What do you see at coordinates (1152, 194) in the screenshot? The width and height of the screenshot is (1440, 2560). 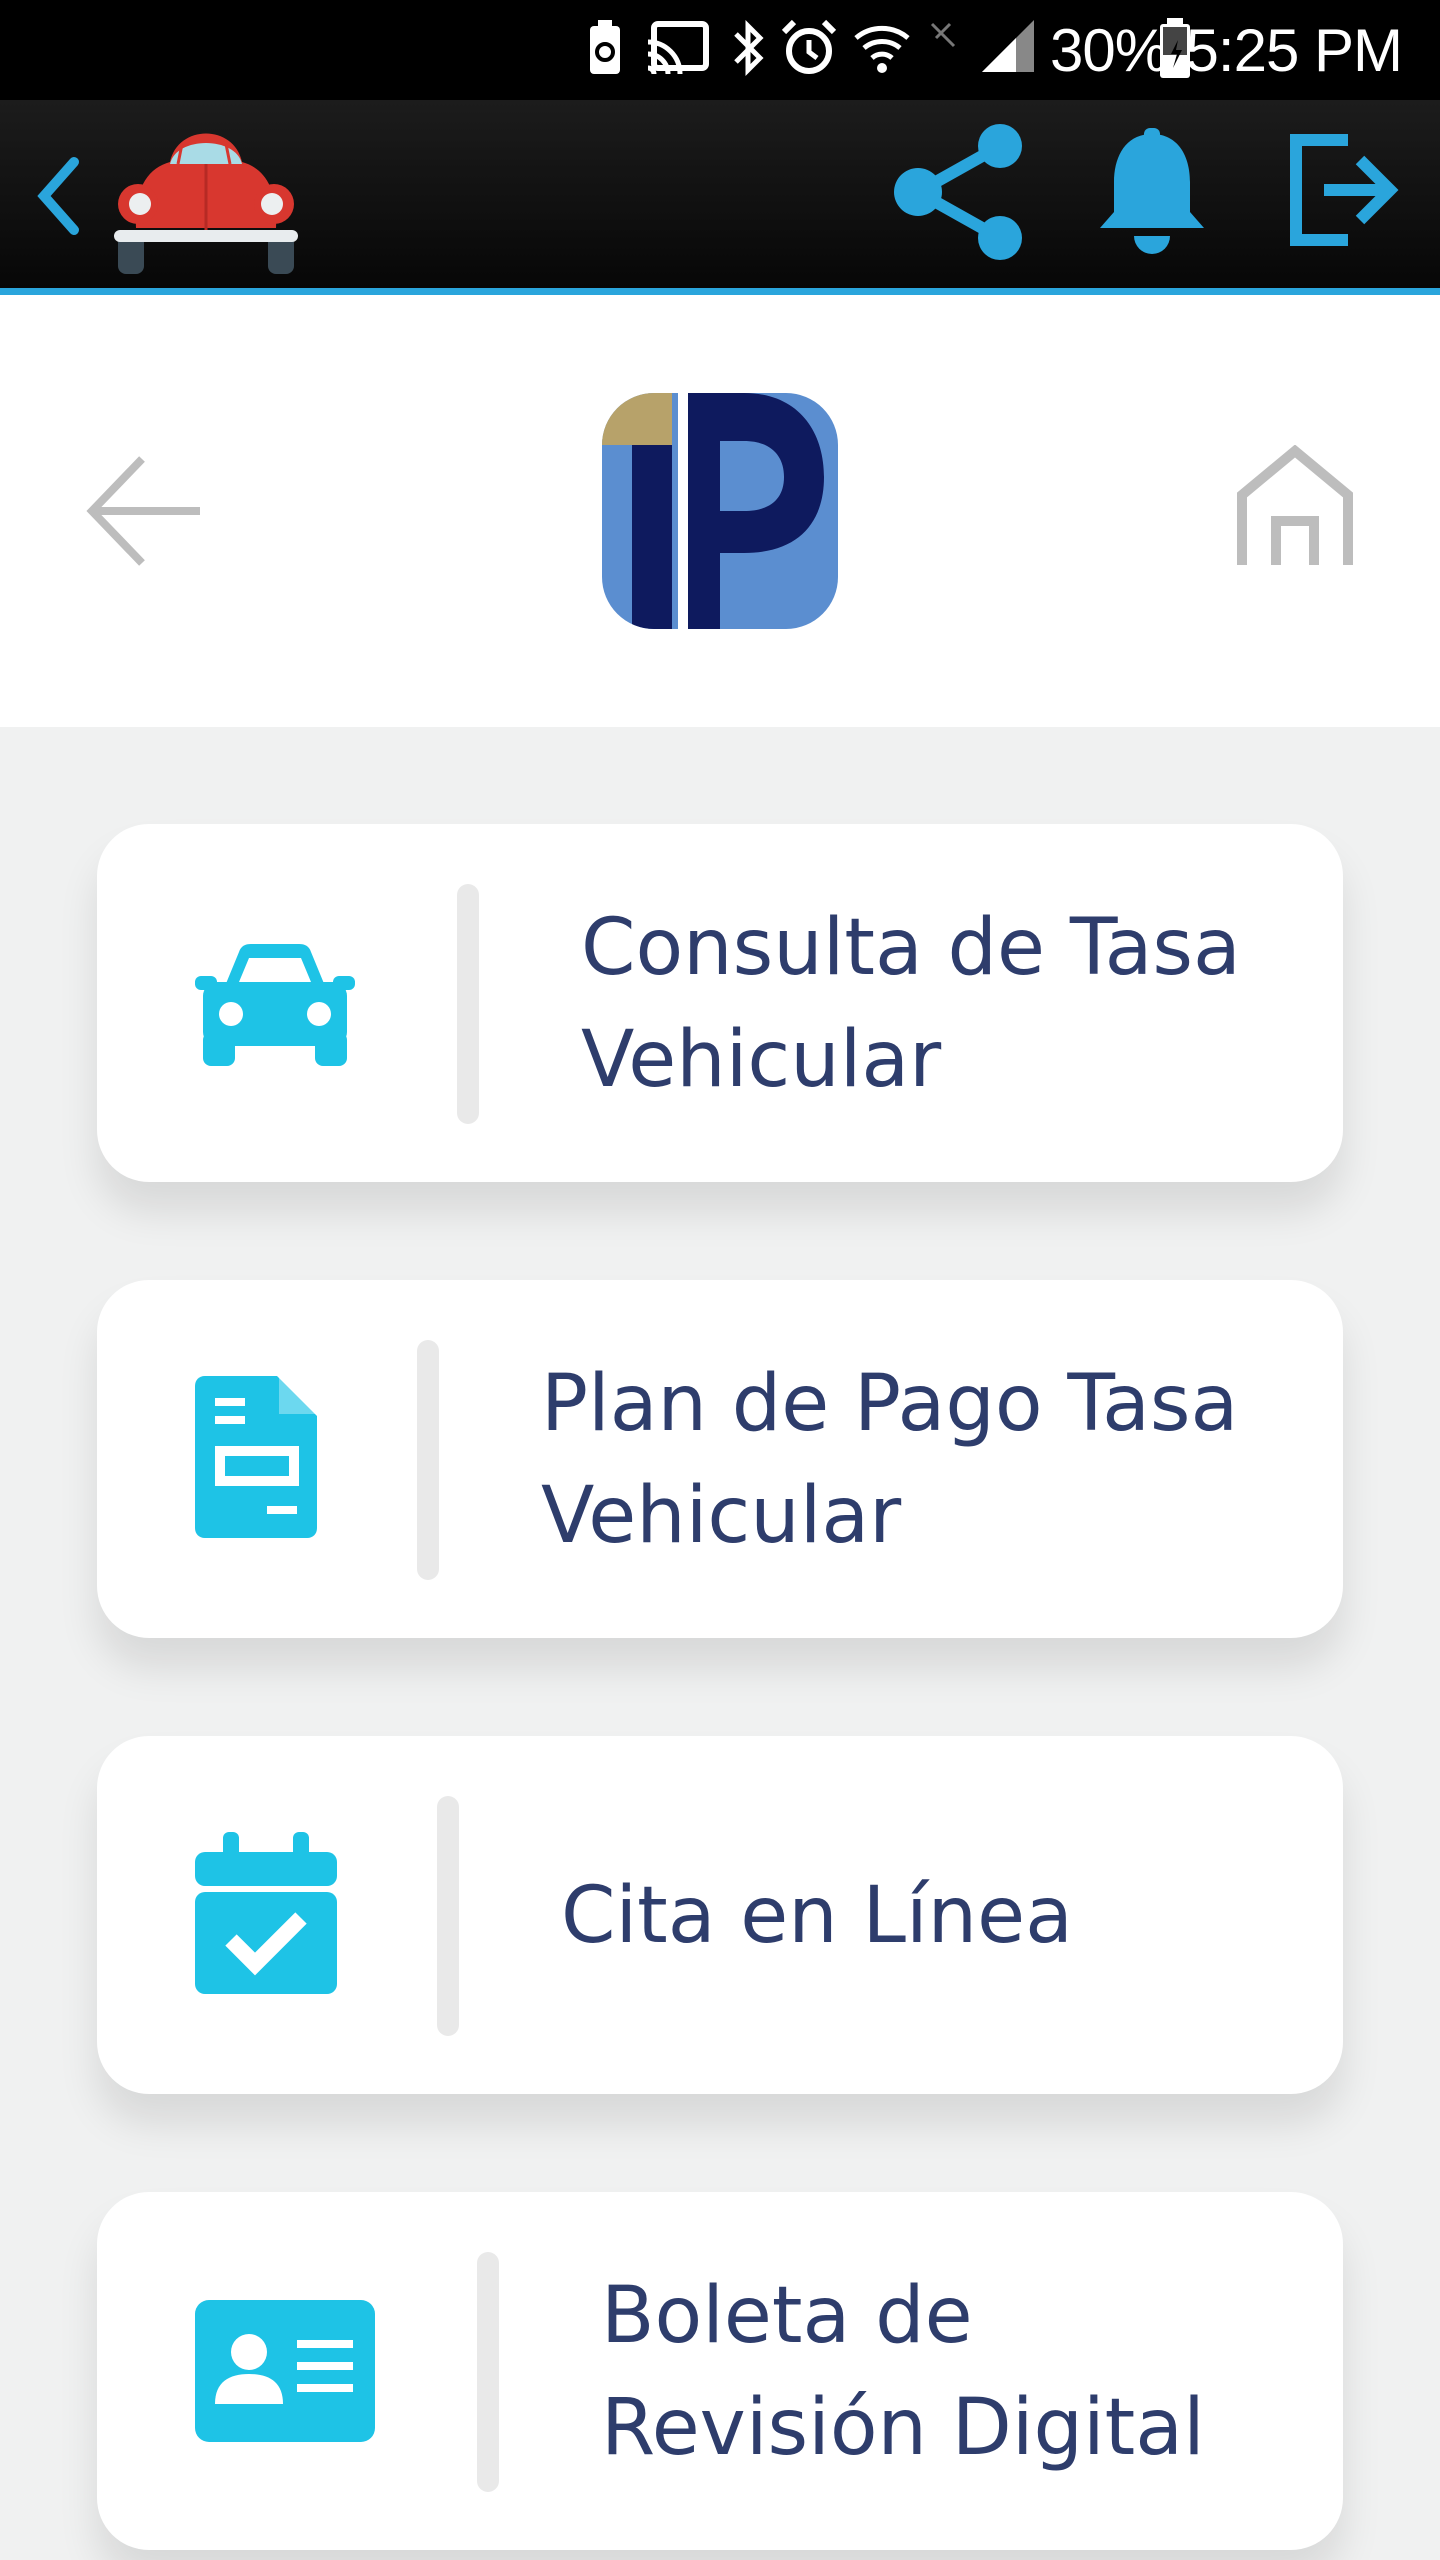 I see `bell-icon` at bounding box center [1152, 194].